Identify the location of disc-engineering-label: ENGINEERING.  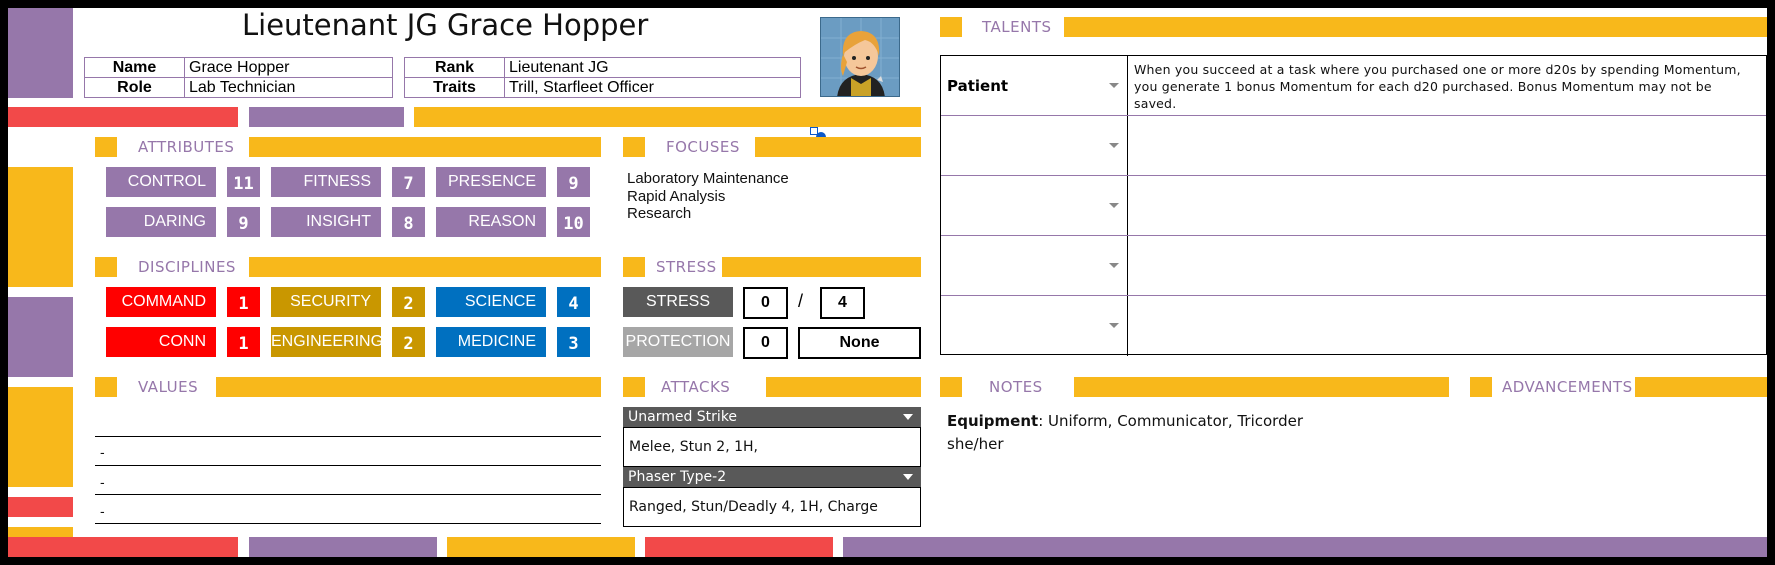
(327, 342).